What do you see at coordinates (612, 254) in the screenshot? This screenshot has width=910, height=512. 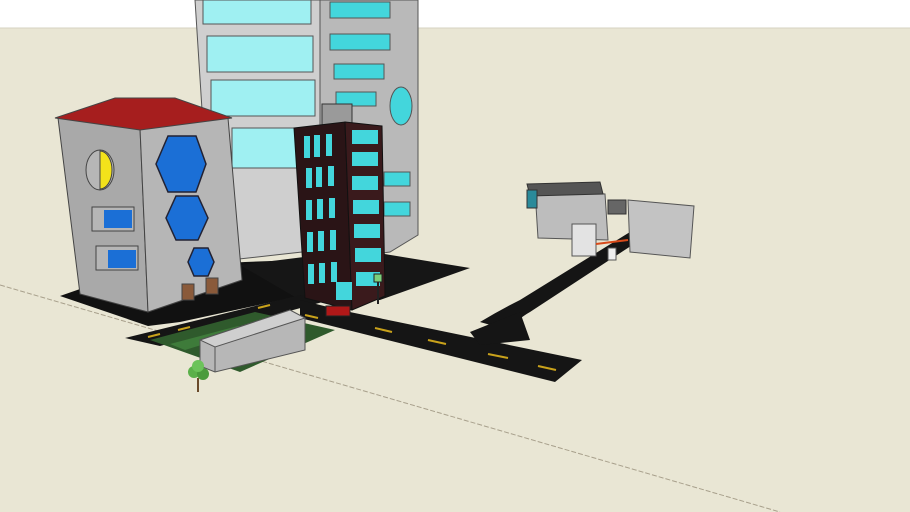 I see `gate-post` at bounding box center [612, 254].